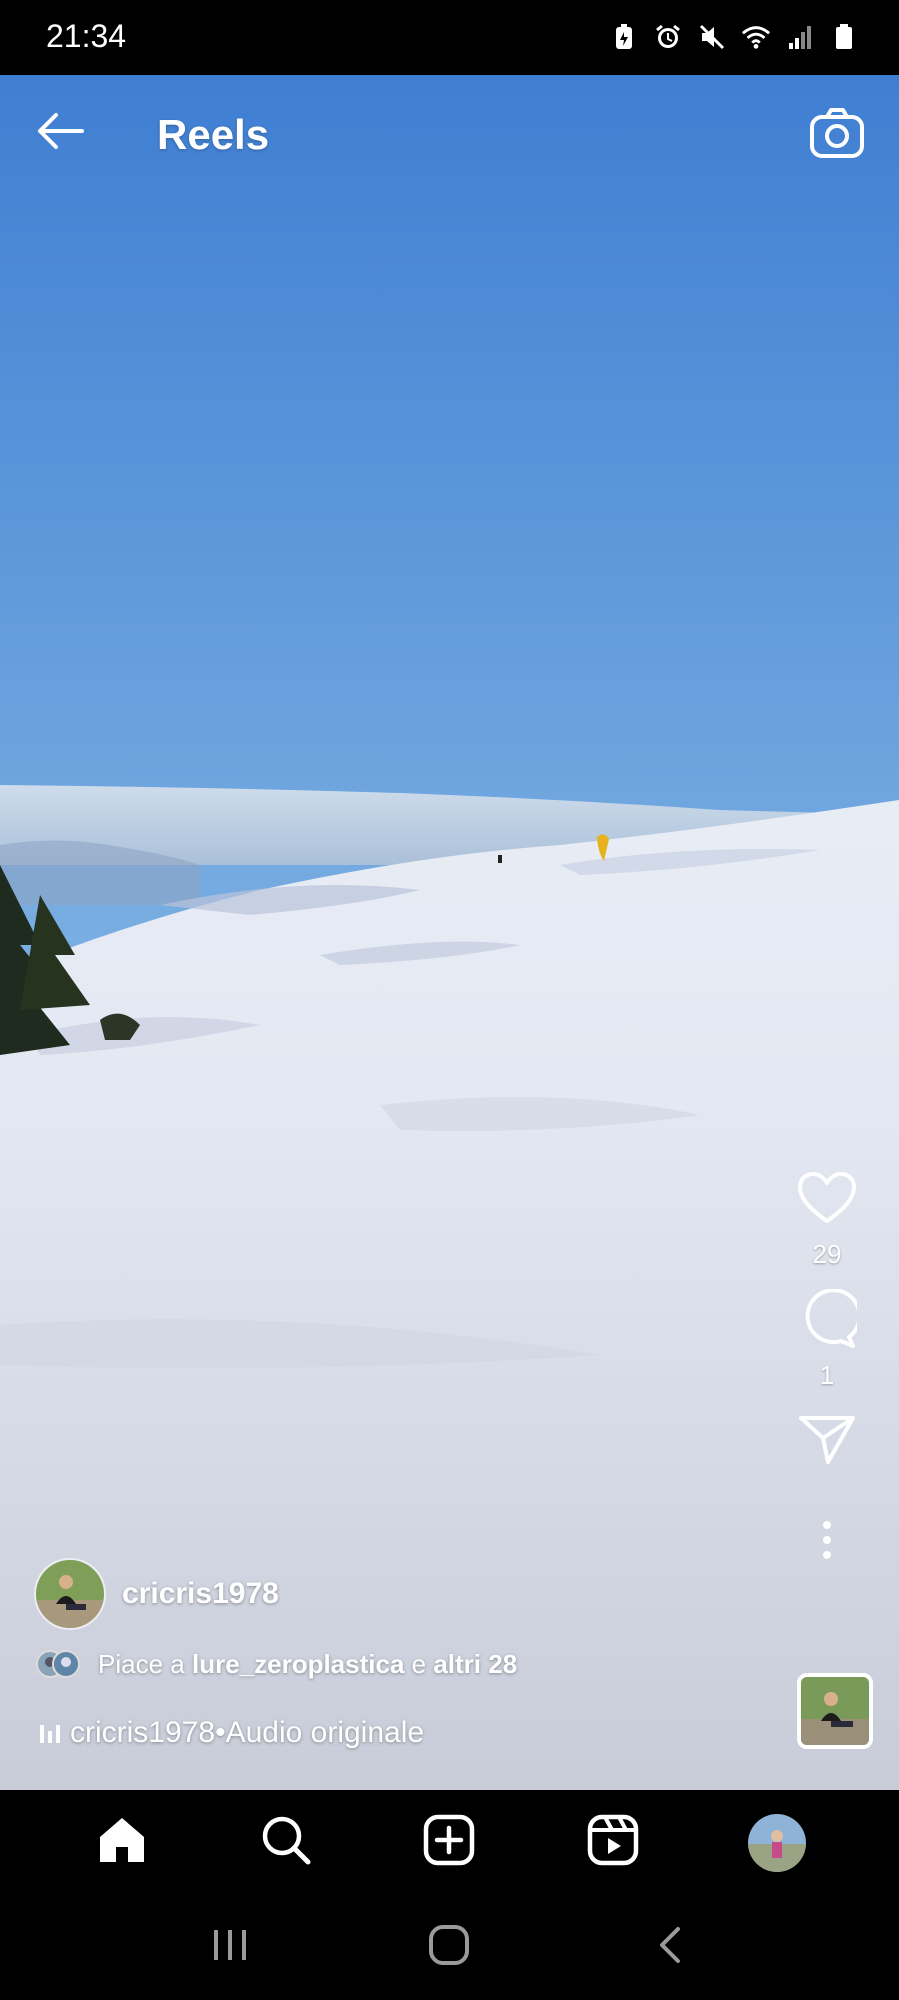 Image resolution: width=899 pixels, height=2000 pixels. What do you see at coordinates (70, 1594) in the screenshot?
I see `author-avatar` at bounding box center [70, 1594].